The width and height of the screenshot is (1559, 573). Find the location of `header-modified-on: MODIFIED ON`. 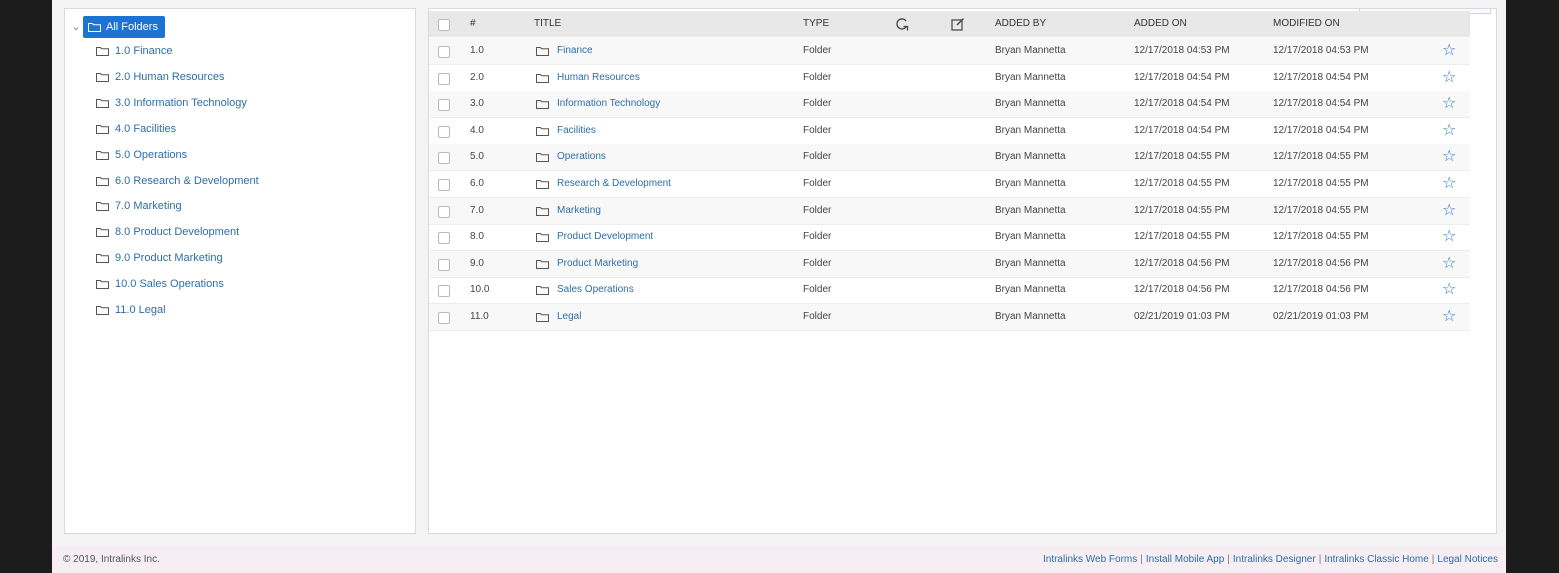

header-modified-on: MODIFIED ON is located at coordinates (1306, 24).